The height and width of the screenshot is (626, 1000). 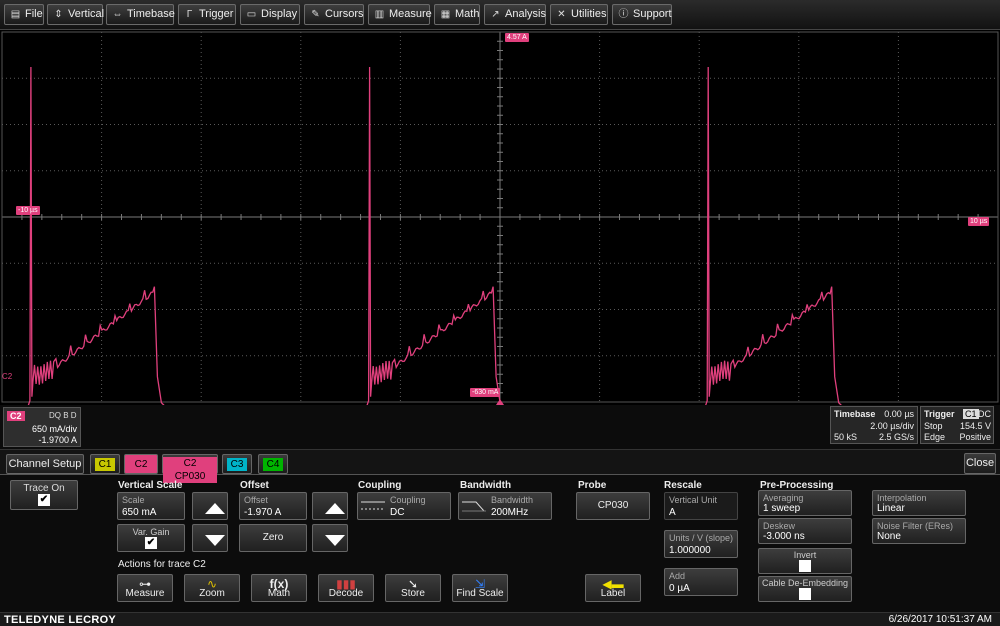 I want to click on add-field: Add 0 µA, so click(x=701, y=582).